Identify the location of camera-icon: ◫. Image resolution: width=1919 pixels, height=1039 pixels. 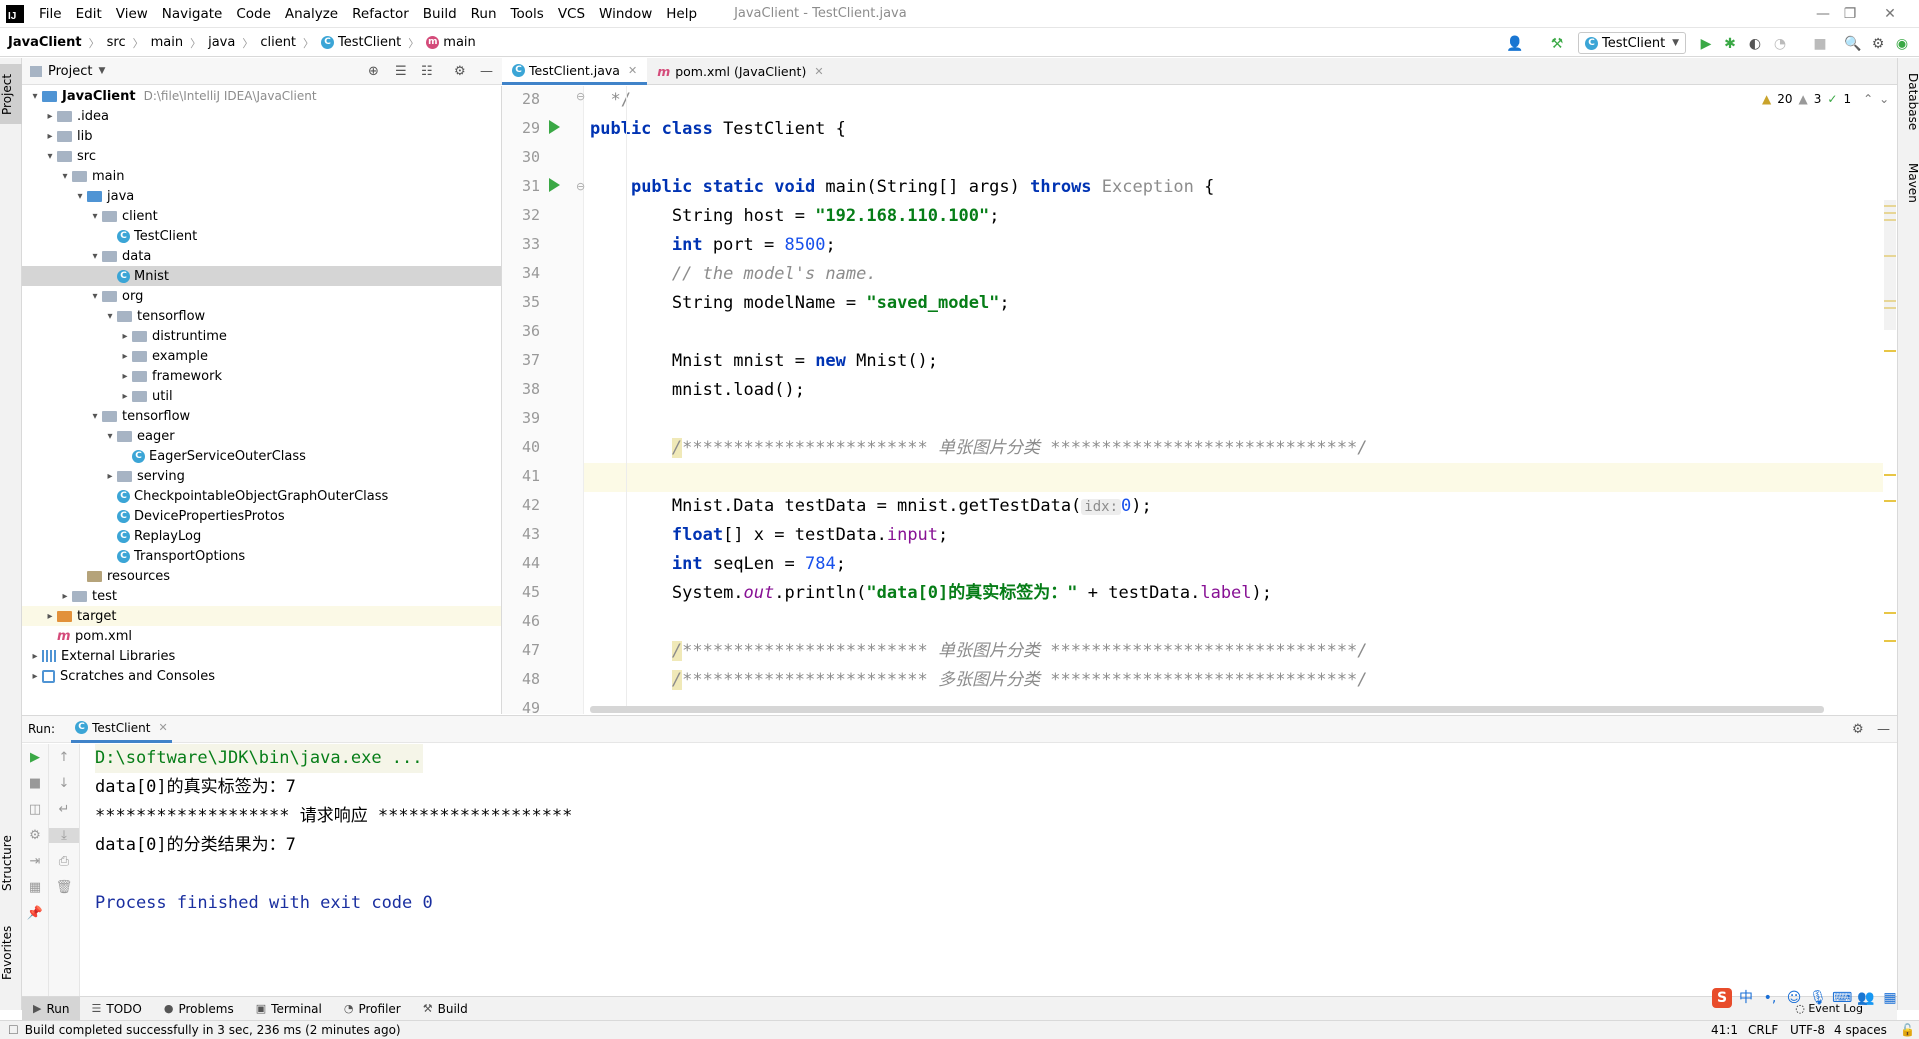
(35, 809).